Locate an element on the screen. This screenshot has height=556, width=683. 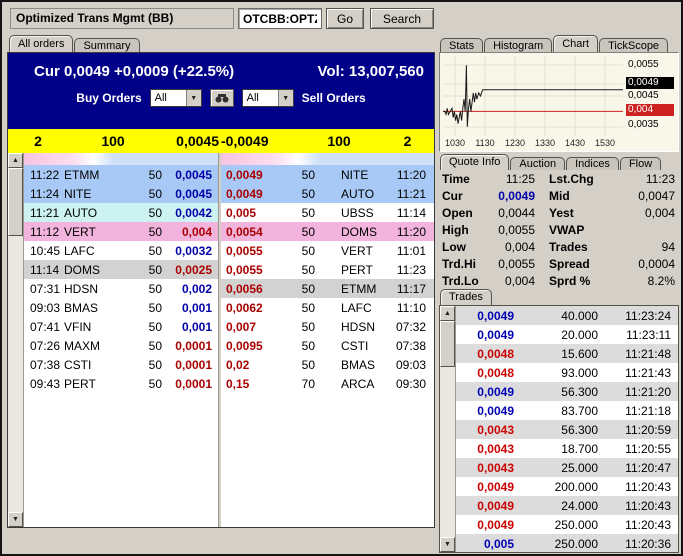
ask-price: 0,0062 is located at coordinates (244, 307).